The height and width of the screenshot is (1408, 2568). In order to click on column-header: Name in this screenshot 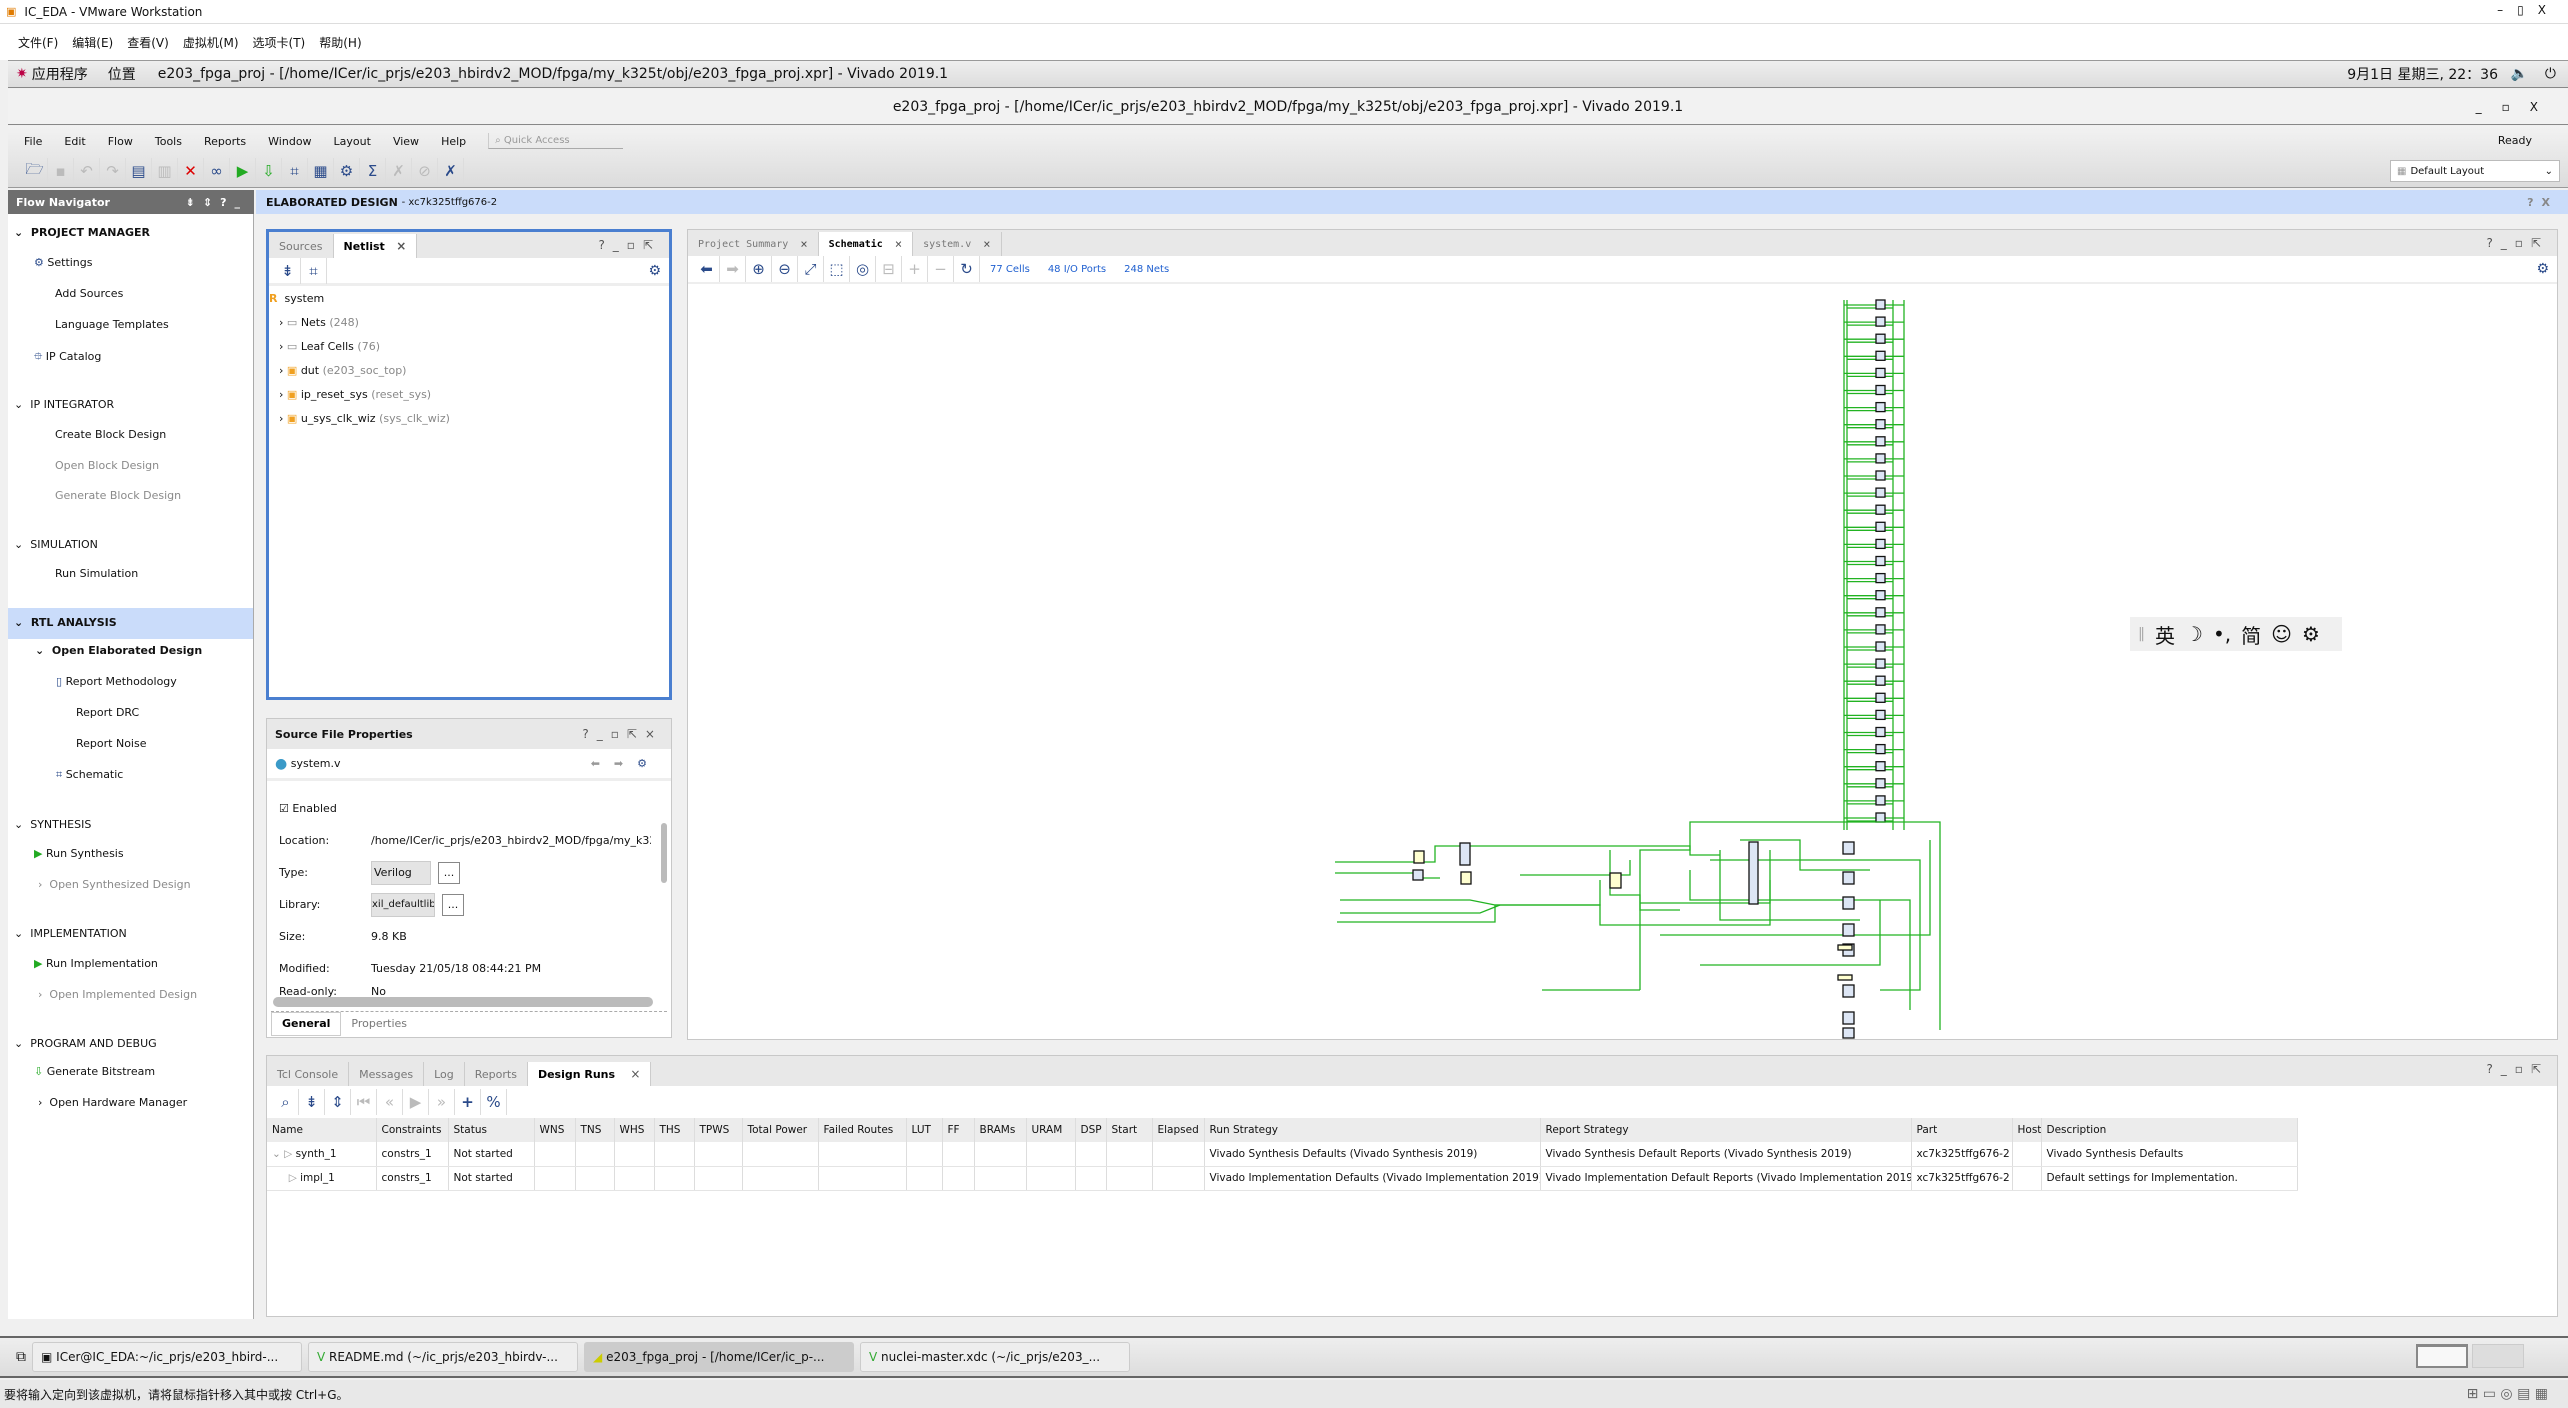, I will do `click(322, 1130)`.